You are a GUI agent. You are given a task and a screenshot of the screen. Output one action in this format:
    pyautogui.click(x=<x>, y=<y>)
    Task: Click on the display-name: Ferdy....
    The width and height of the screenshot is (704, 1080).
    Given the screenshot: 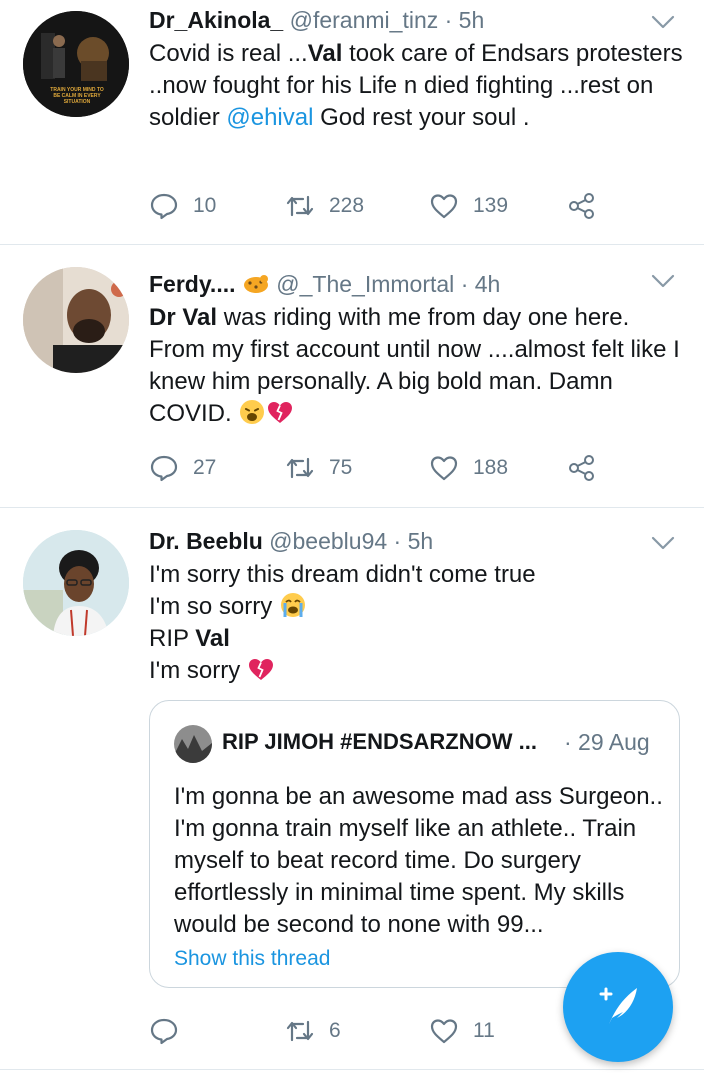 What is the action you would take?
    pyautogui.click(x=192, y=284)
    